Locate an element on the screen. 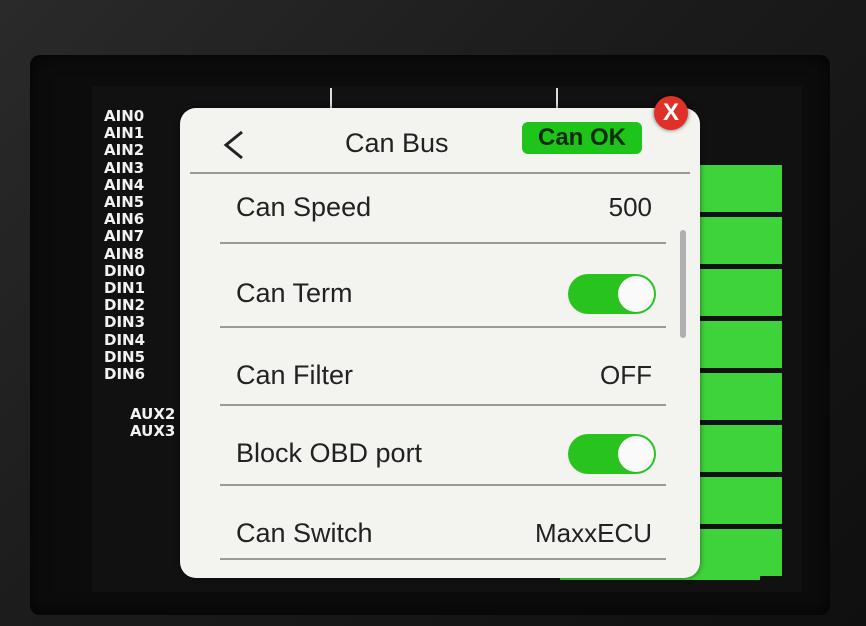 The height and width of the screenshot is (626, 866). channel-label: DIN4 is located at coordinates (125, 339).